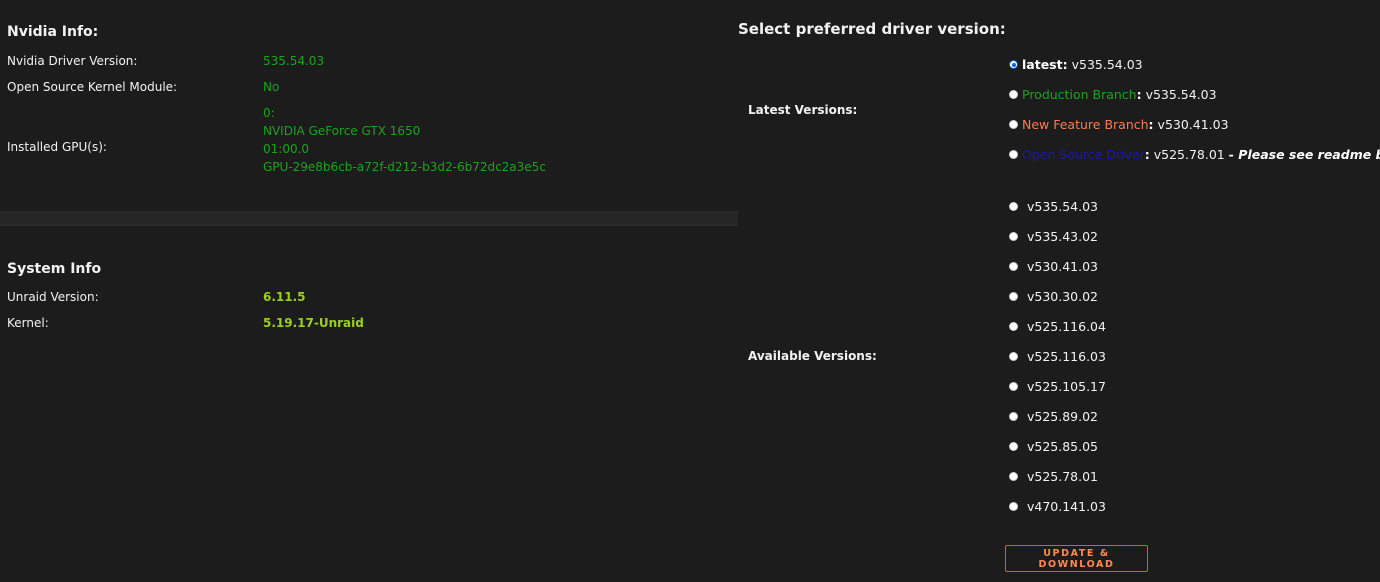  What do you see at coordinates (872, 29) in the screenshot?
I see `driver-select-title: Select preferred driver version:` at bounding box center [872, 29].